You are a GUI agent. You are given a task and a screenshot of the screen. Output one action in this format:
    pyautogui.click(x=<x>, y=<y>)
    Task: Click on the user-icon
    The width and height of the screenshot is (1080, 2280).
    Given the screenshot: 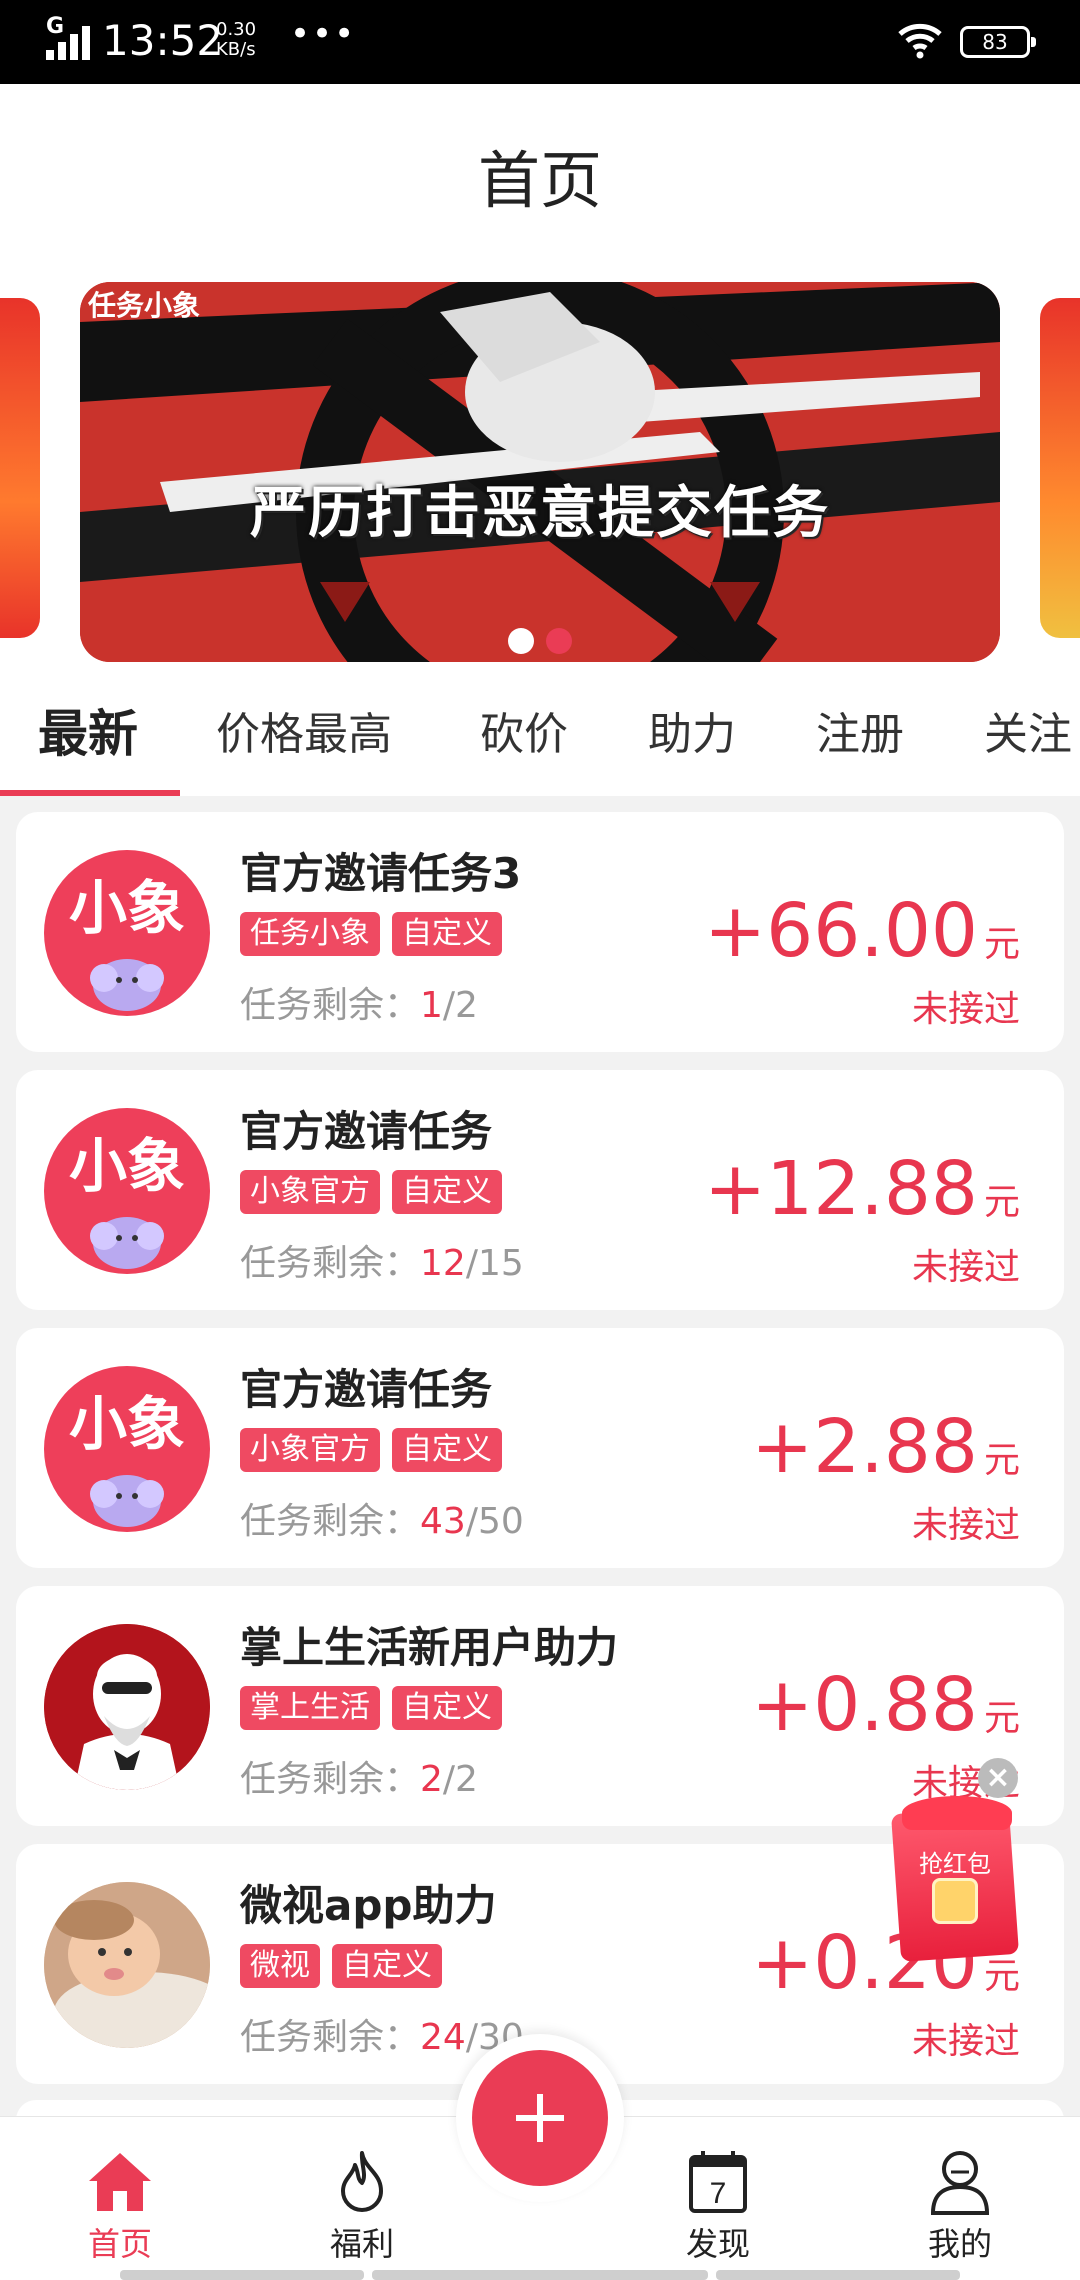 What is the action you would take?
    pyautogui.click(x=960, y=2183)
    